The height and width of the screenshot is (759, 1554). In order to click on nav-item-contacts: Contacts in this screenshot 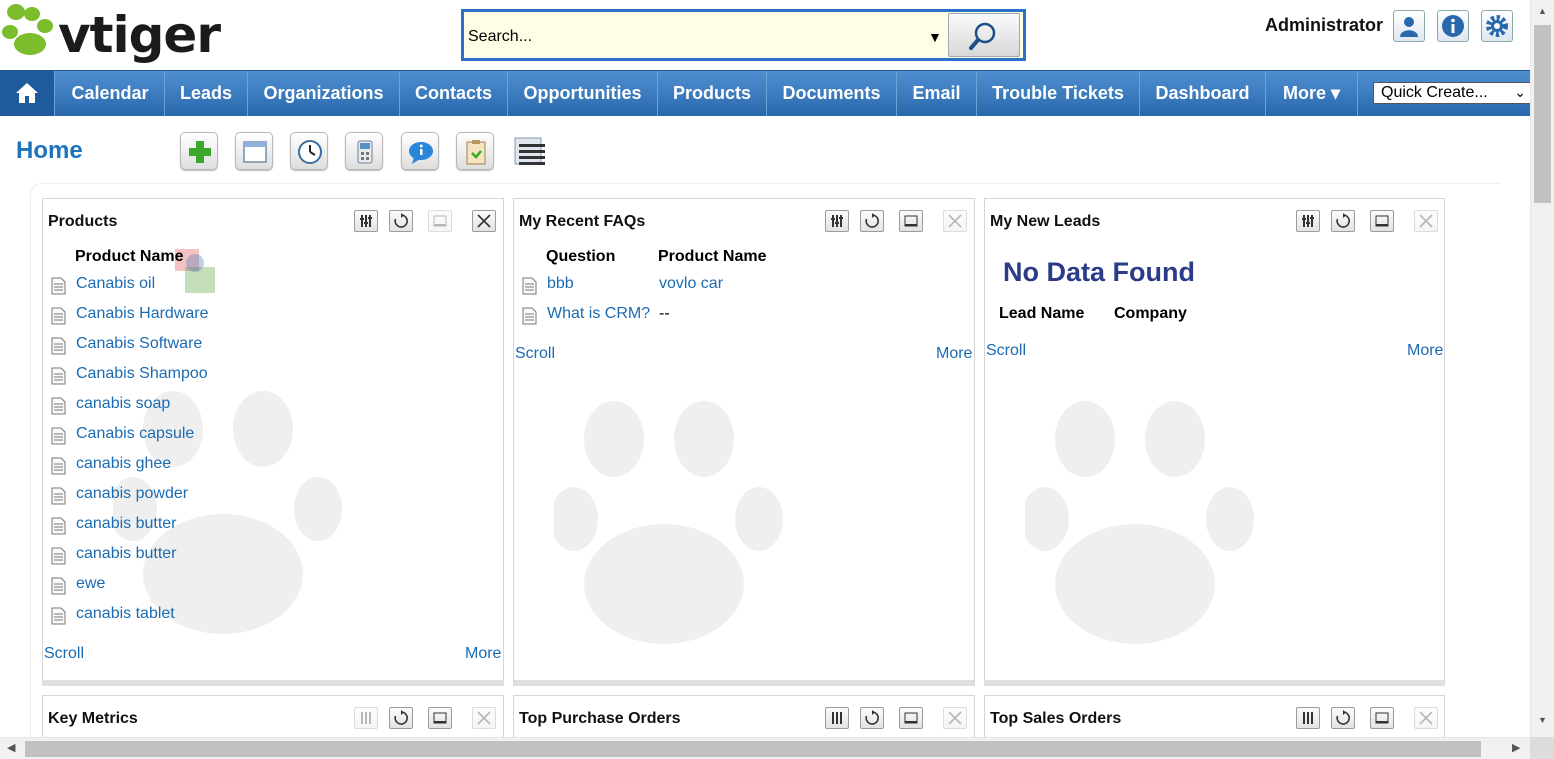, I will do `click(454, 93)`.